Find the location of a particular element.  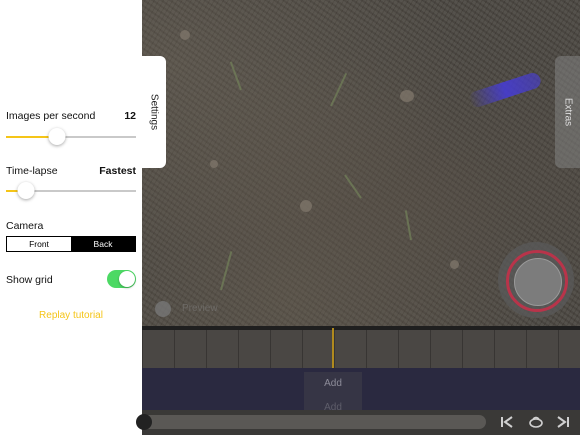

camera-label: Camera is located at coordinates (25, 226).